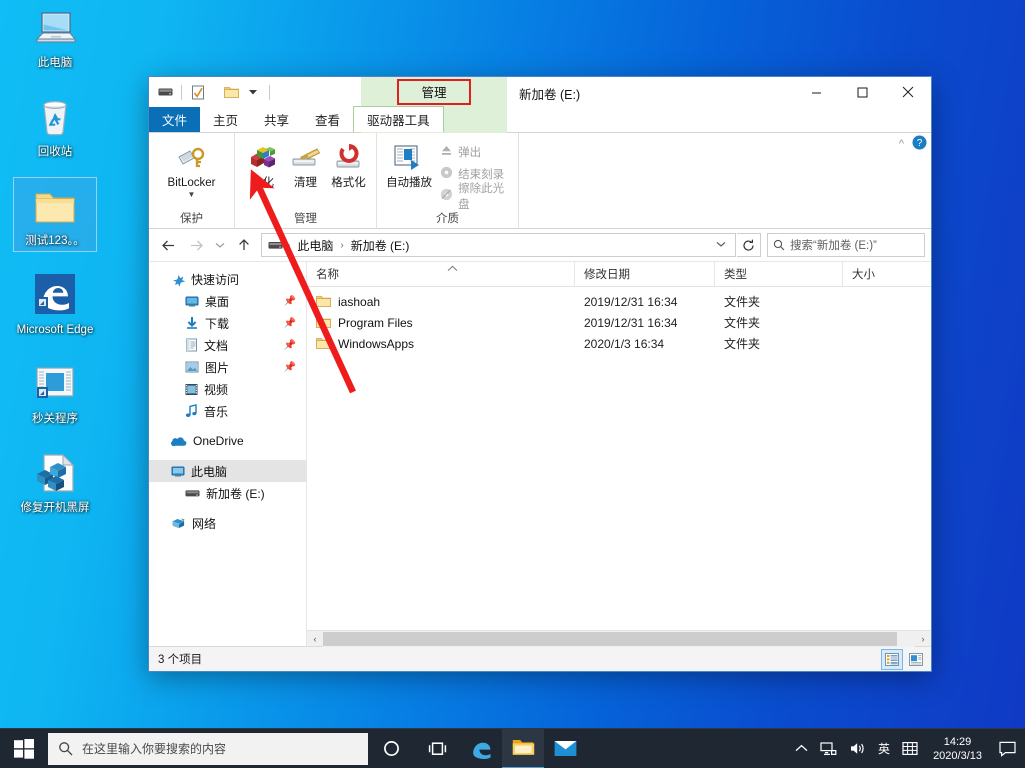 Image resolution: width=1025 pixels, height=768 pixels. Describe the element at coordinates (779, 274) in the screenshot. I see `column-header-type: 类型` at that location.